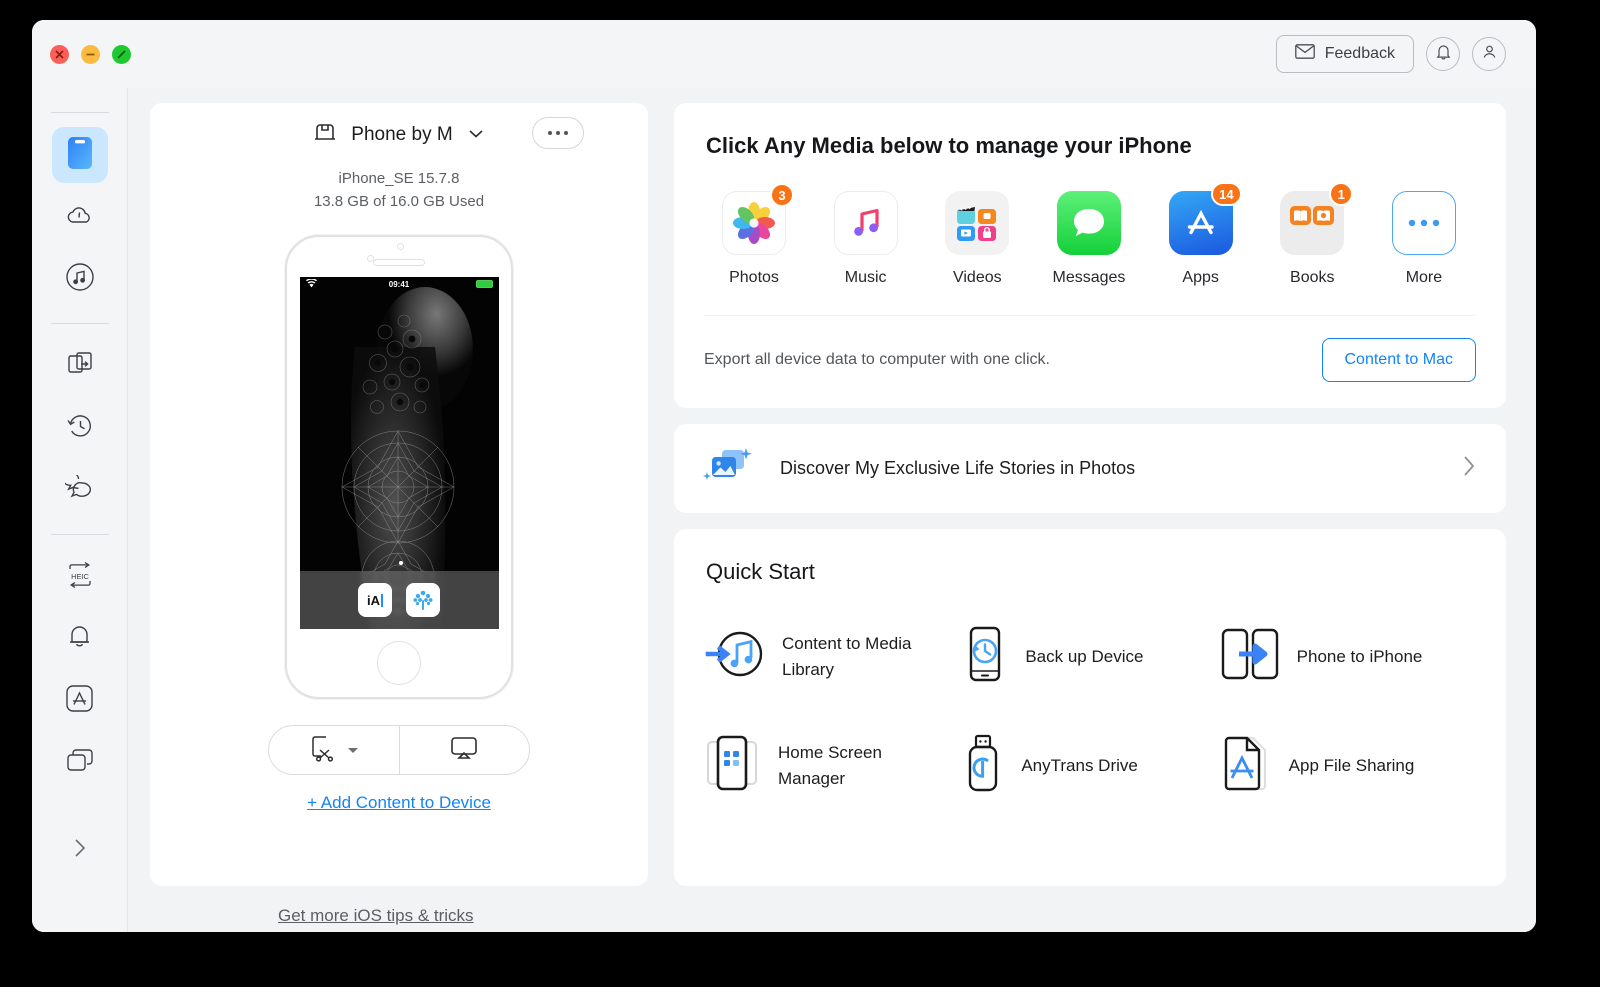 This screenshot has width=1600, height=987. I want to click on app-file-sharing-icon, so click(1246, 765).